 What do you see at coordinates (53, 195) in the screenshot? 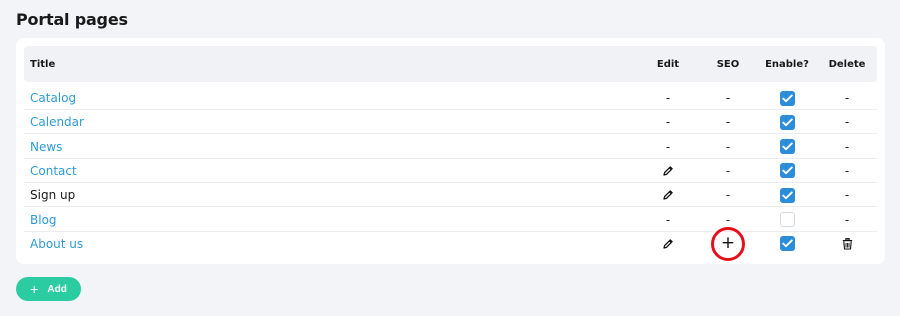
I see `page-title-text: Sign up` at bounding box center [53, 195].